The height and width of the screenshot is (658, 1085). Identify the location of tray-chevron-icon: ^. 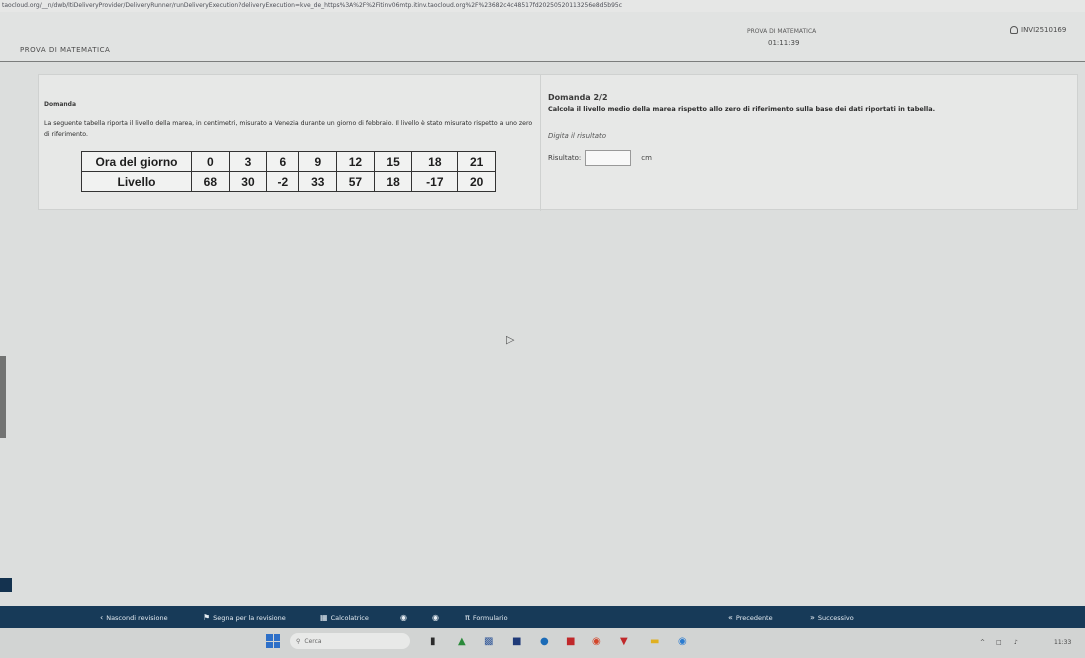
(982, 642).